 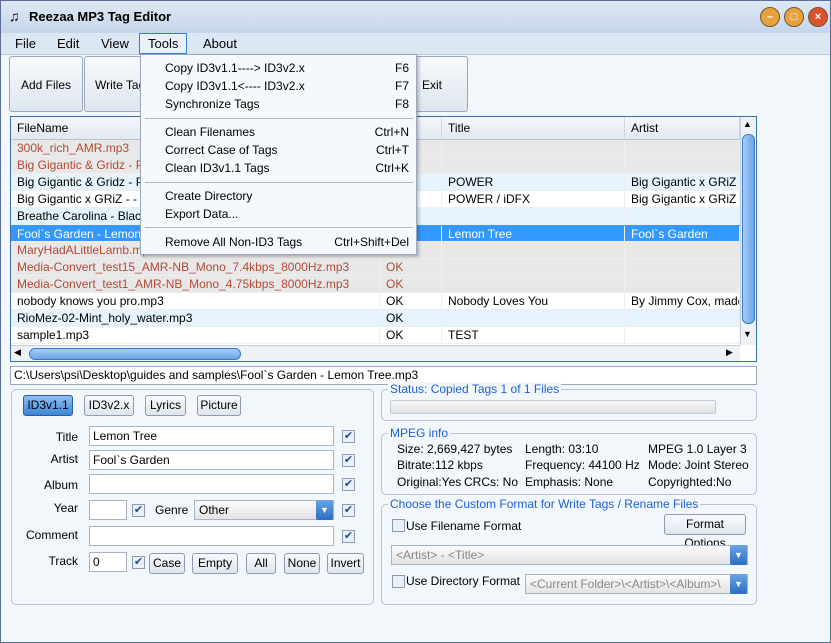 What do you see at coordinates (348, 460) in the screenshot?
I see `artist-checkbox: ✔` at bounding box center [348, 460].